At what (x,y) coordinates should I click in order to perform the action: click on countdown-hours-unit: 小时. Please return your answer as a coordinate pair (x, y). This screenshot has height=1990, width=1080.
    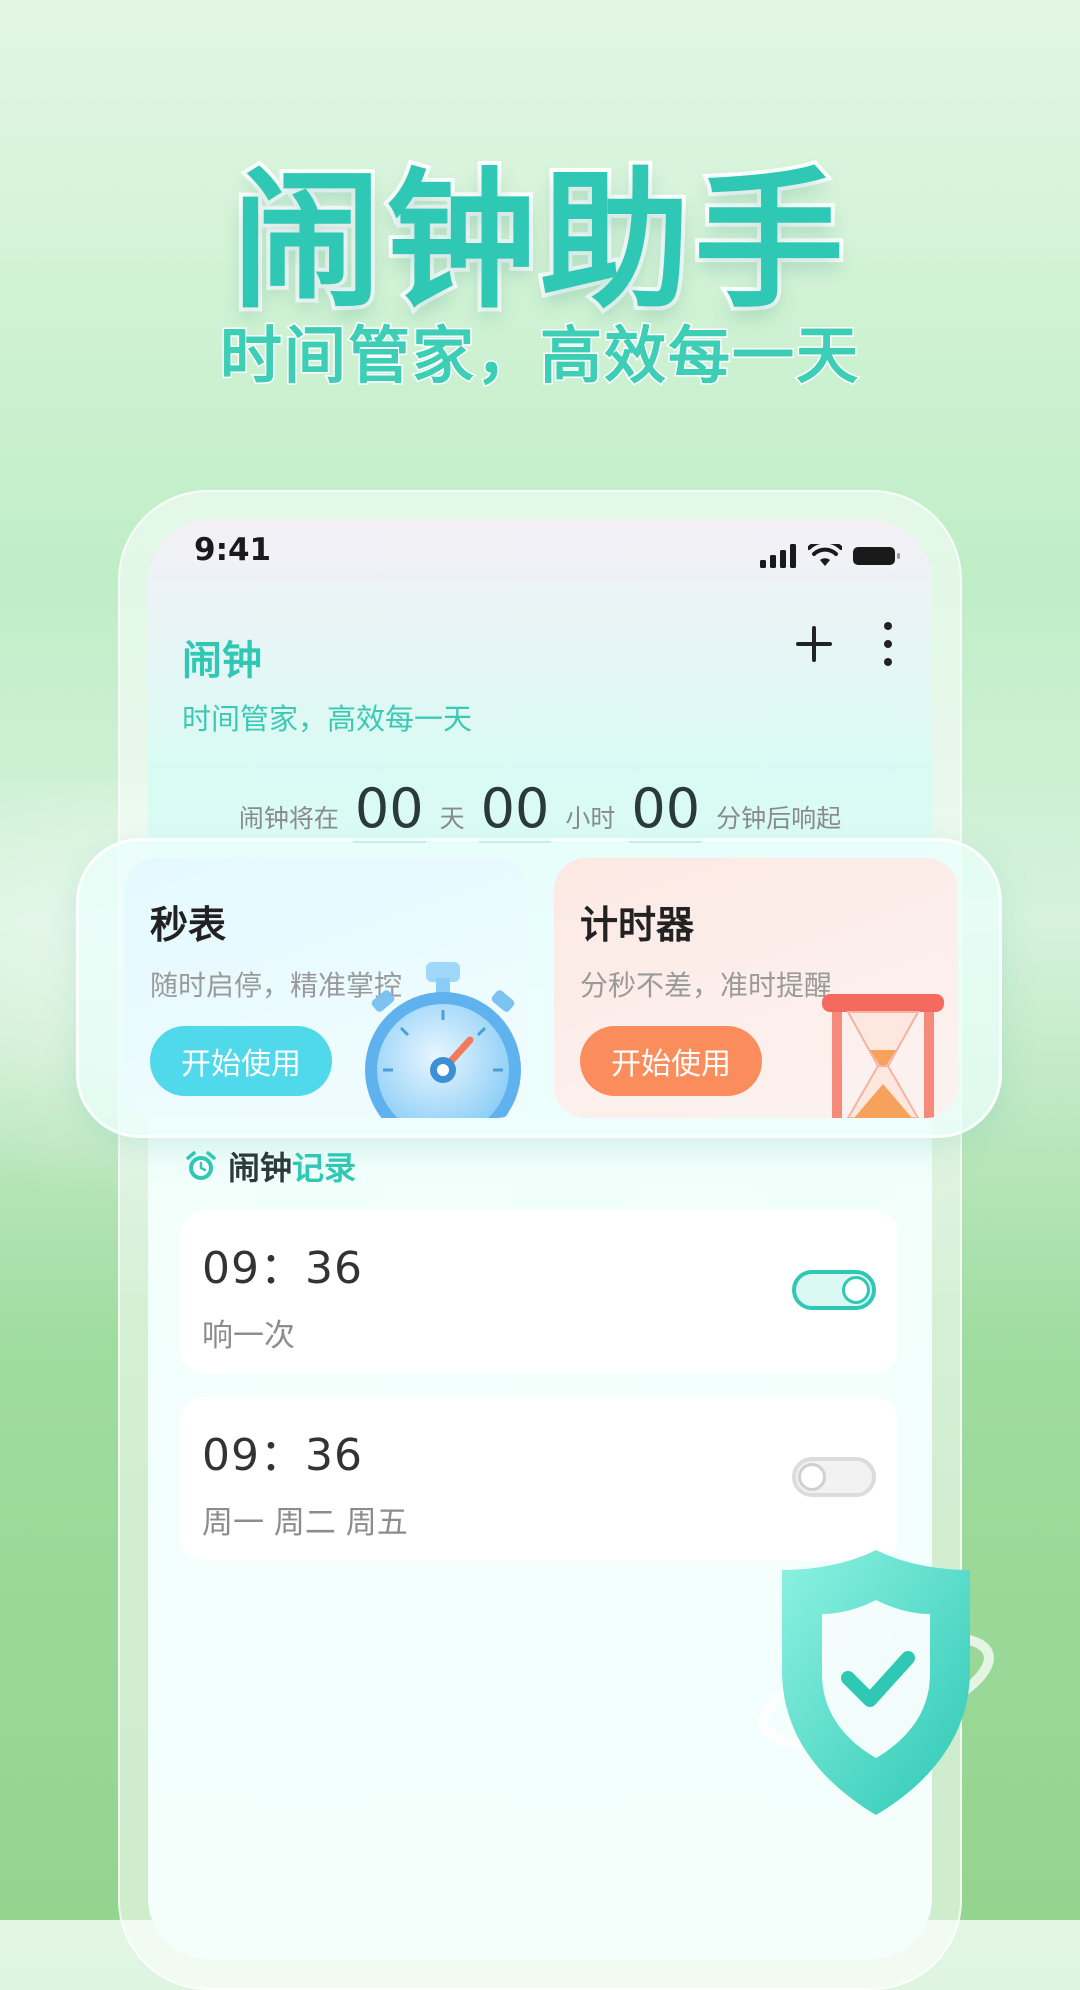
    Looking at the image, I should click on (590, 818).